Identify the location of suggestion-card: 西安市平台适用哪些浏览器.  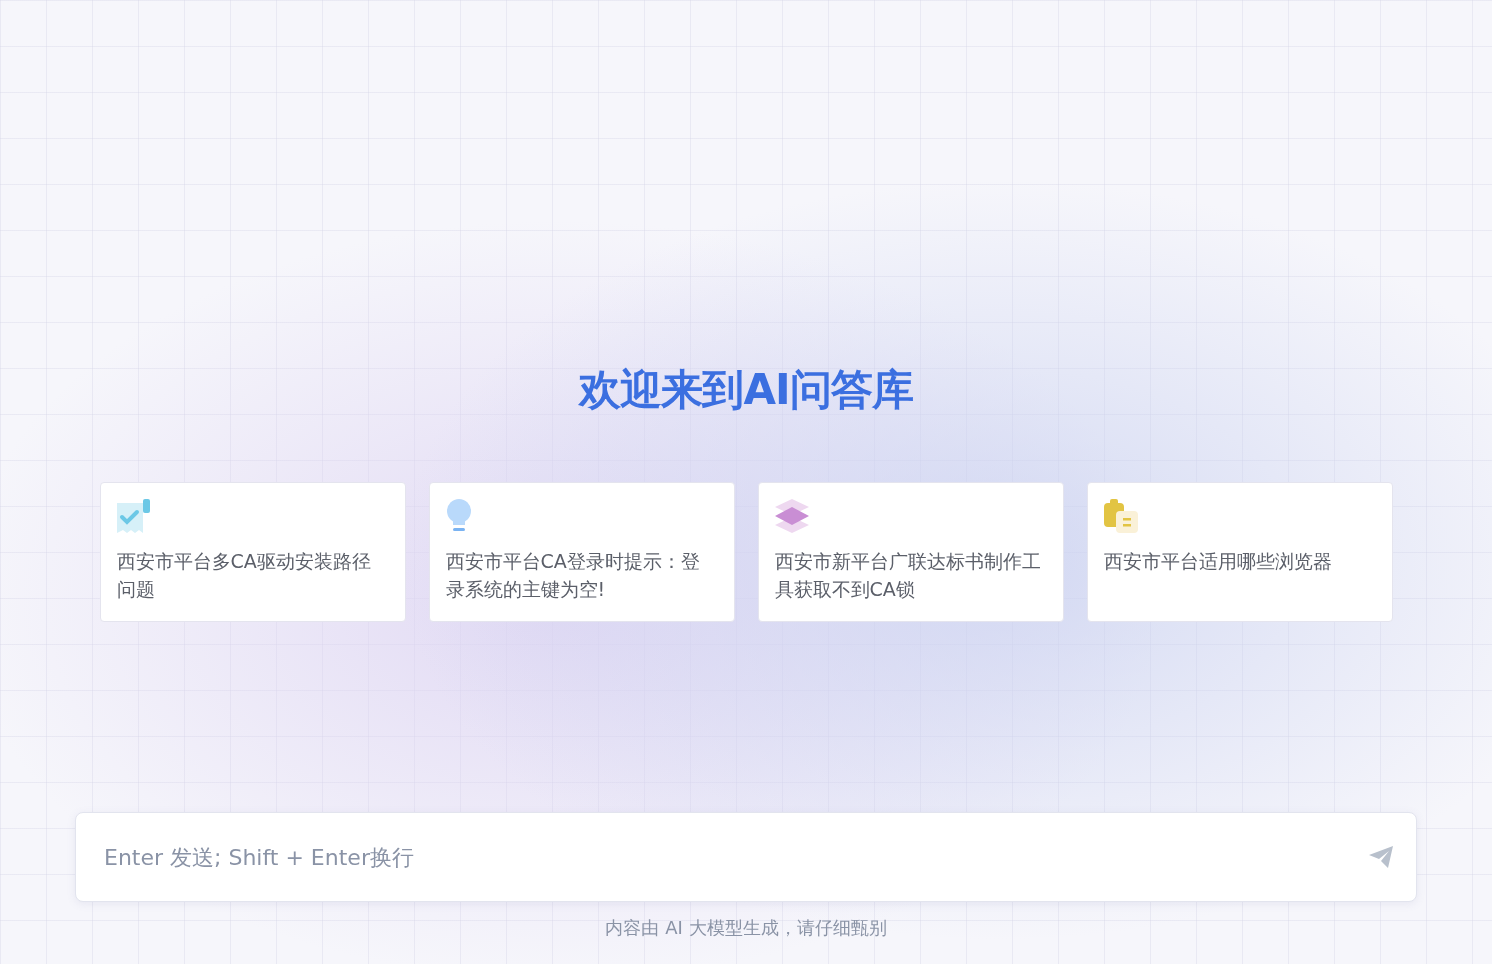
(1239, 552).